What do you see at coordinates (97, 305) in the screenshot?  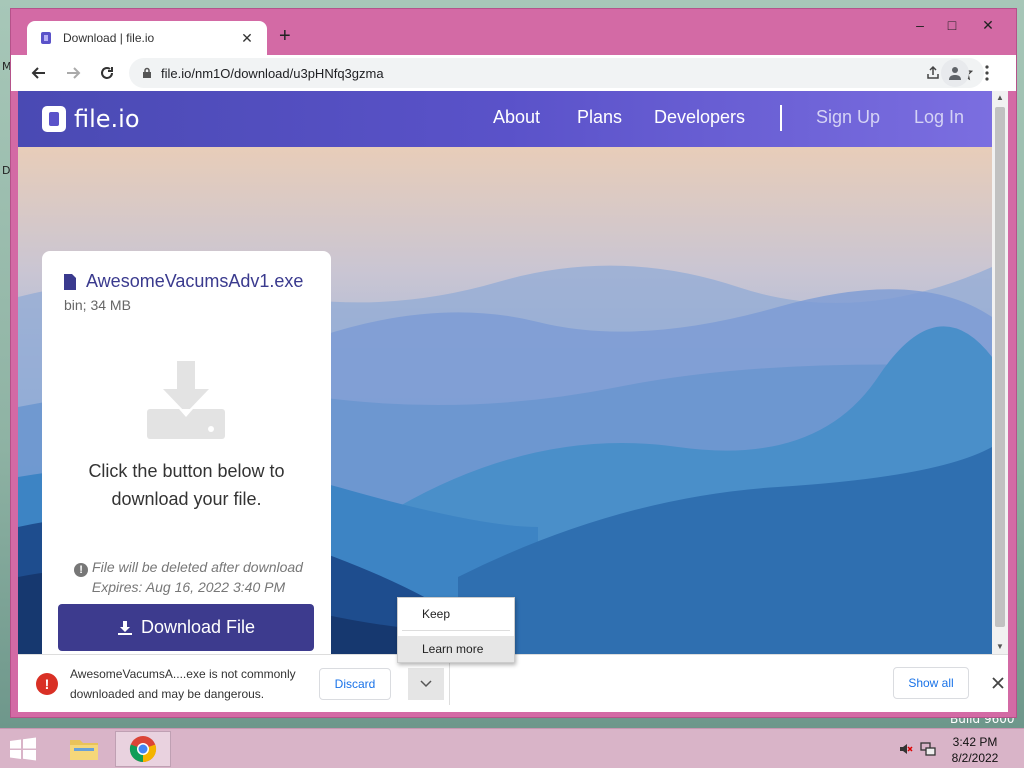 I see `file-meta: bin; 34 MB` at bounding box center [97, 305].